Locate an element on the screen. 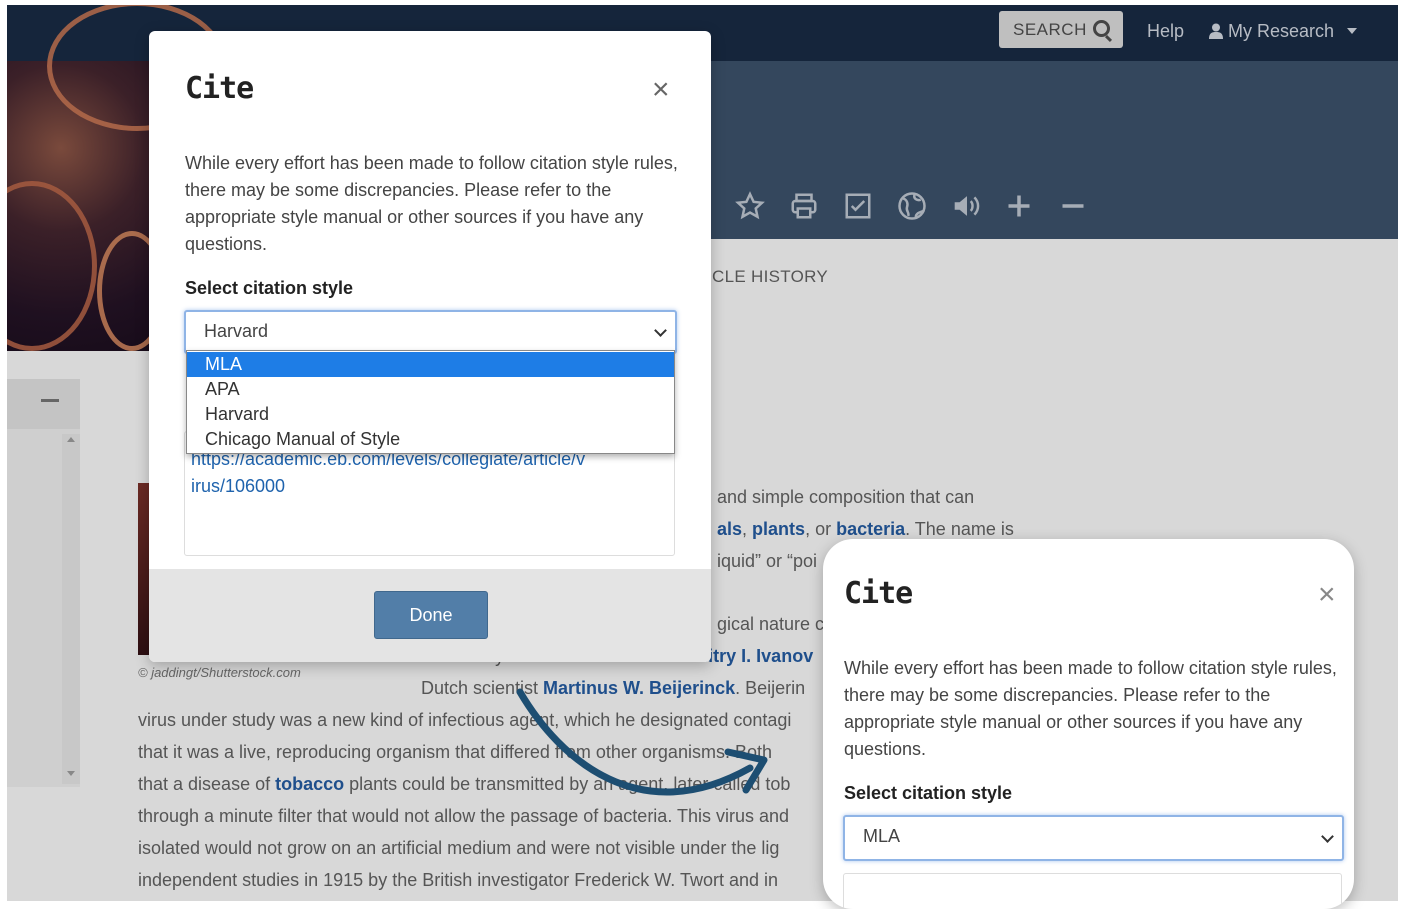 This screenshot has width=1405, height=909. citation-style-label: Select citation style is located at coordinates (928, 793).